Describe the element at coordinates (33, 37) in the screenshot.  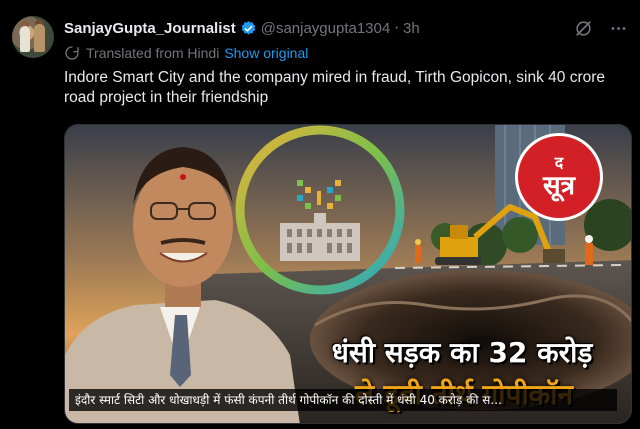
I see `avatar` at that location.